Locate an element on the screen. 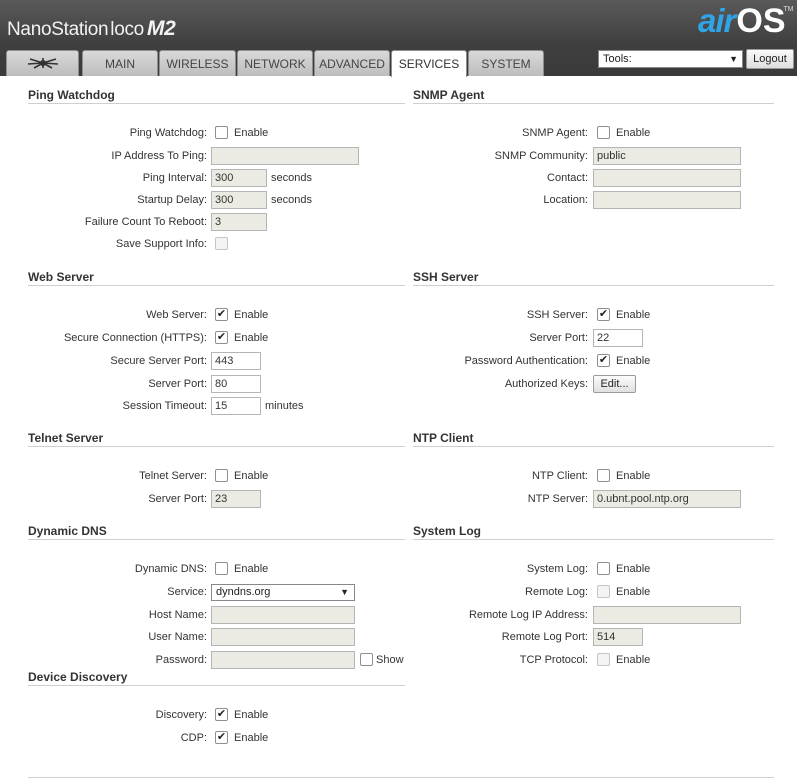 Image resolution: width=797 pixels, height=780 pixels. ping-interval-unit: seconds is located at coordinates (291, 178).